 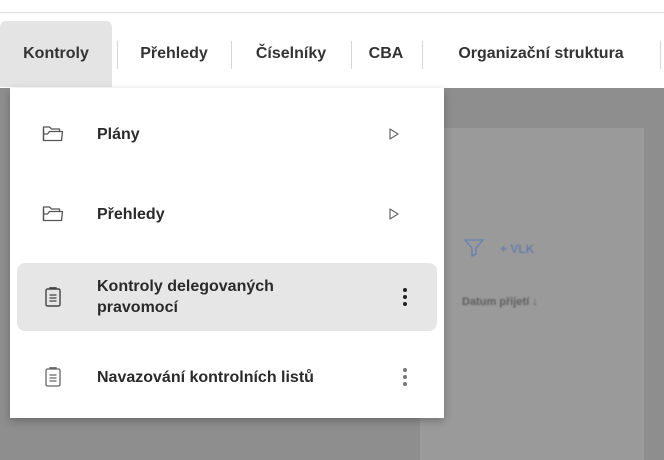 What do you see at coordinates (118, 134) in the screenshot?
I see `menu-item-label: Plány` at bounding box center [118, 134].